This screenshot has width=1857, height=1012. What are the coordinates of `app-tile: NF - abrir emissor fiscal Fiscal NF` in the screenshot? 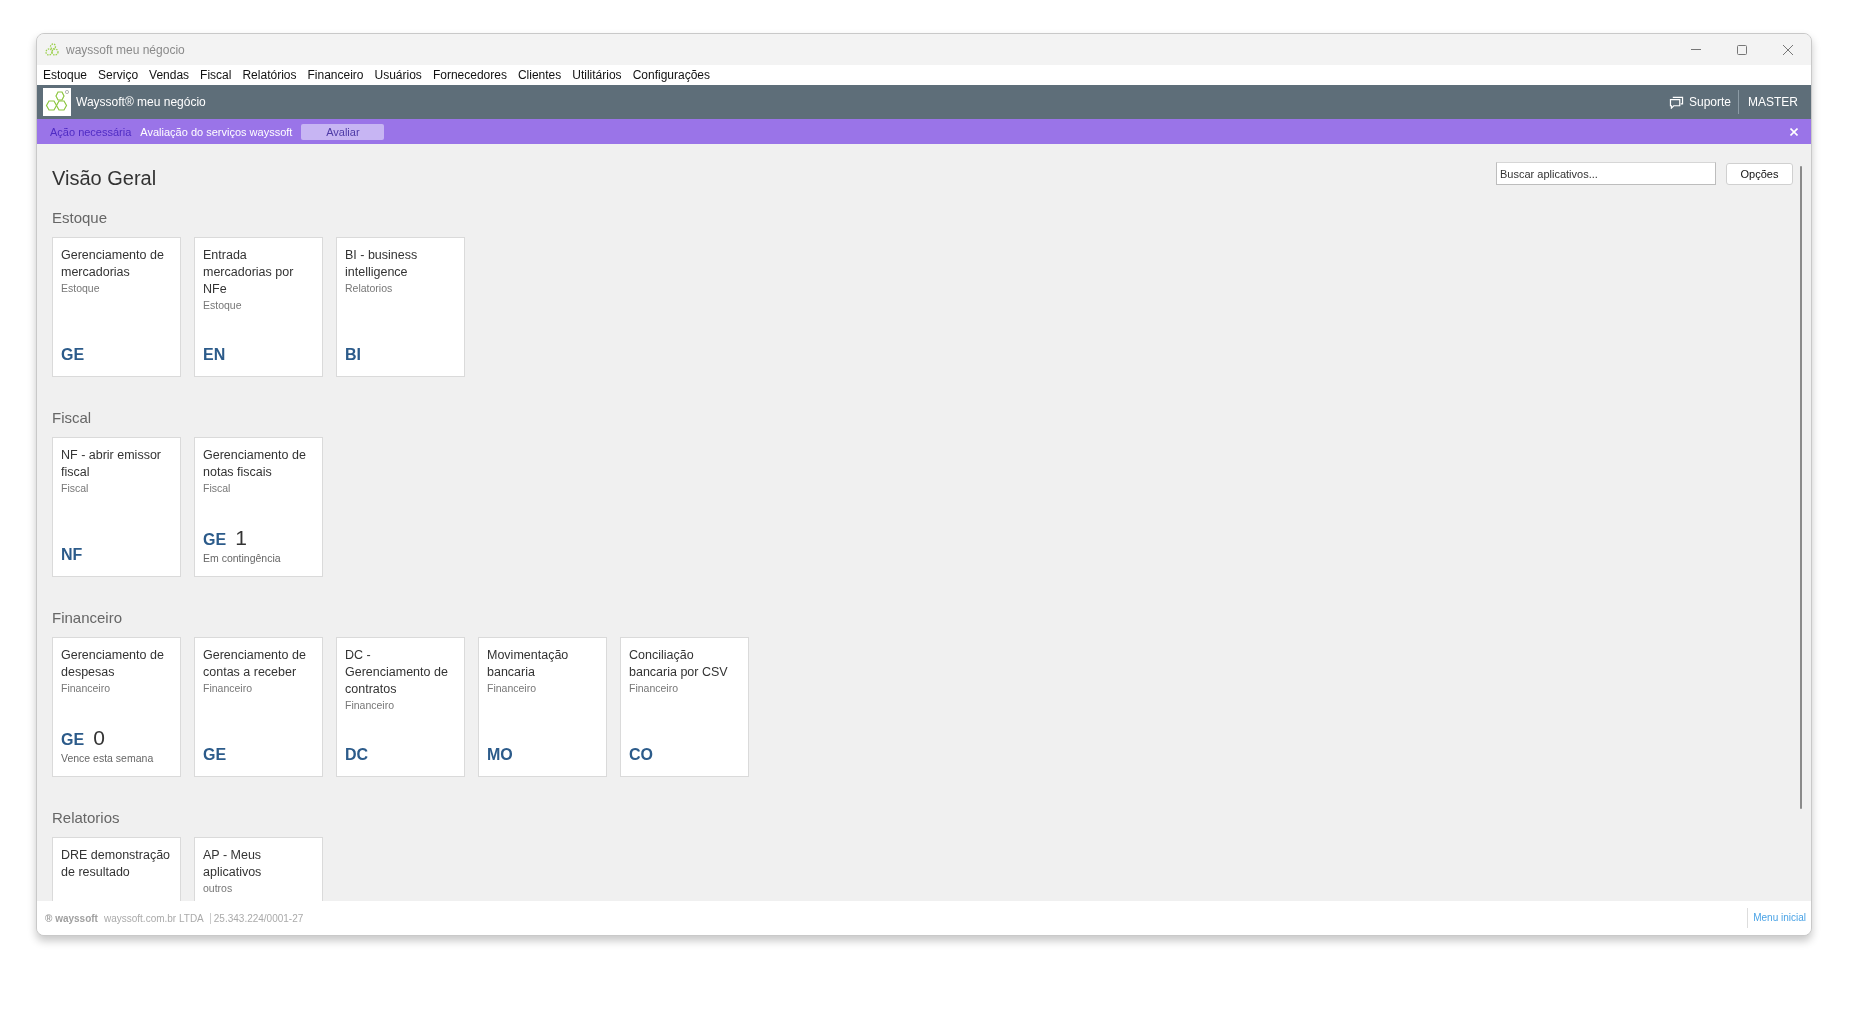 It's located at (116, 507).